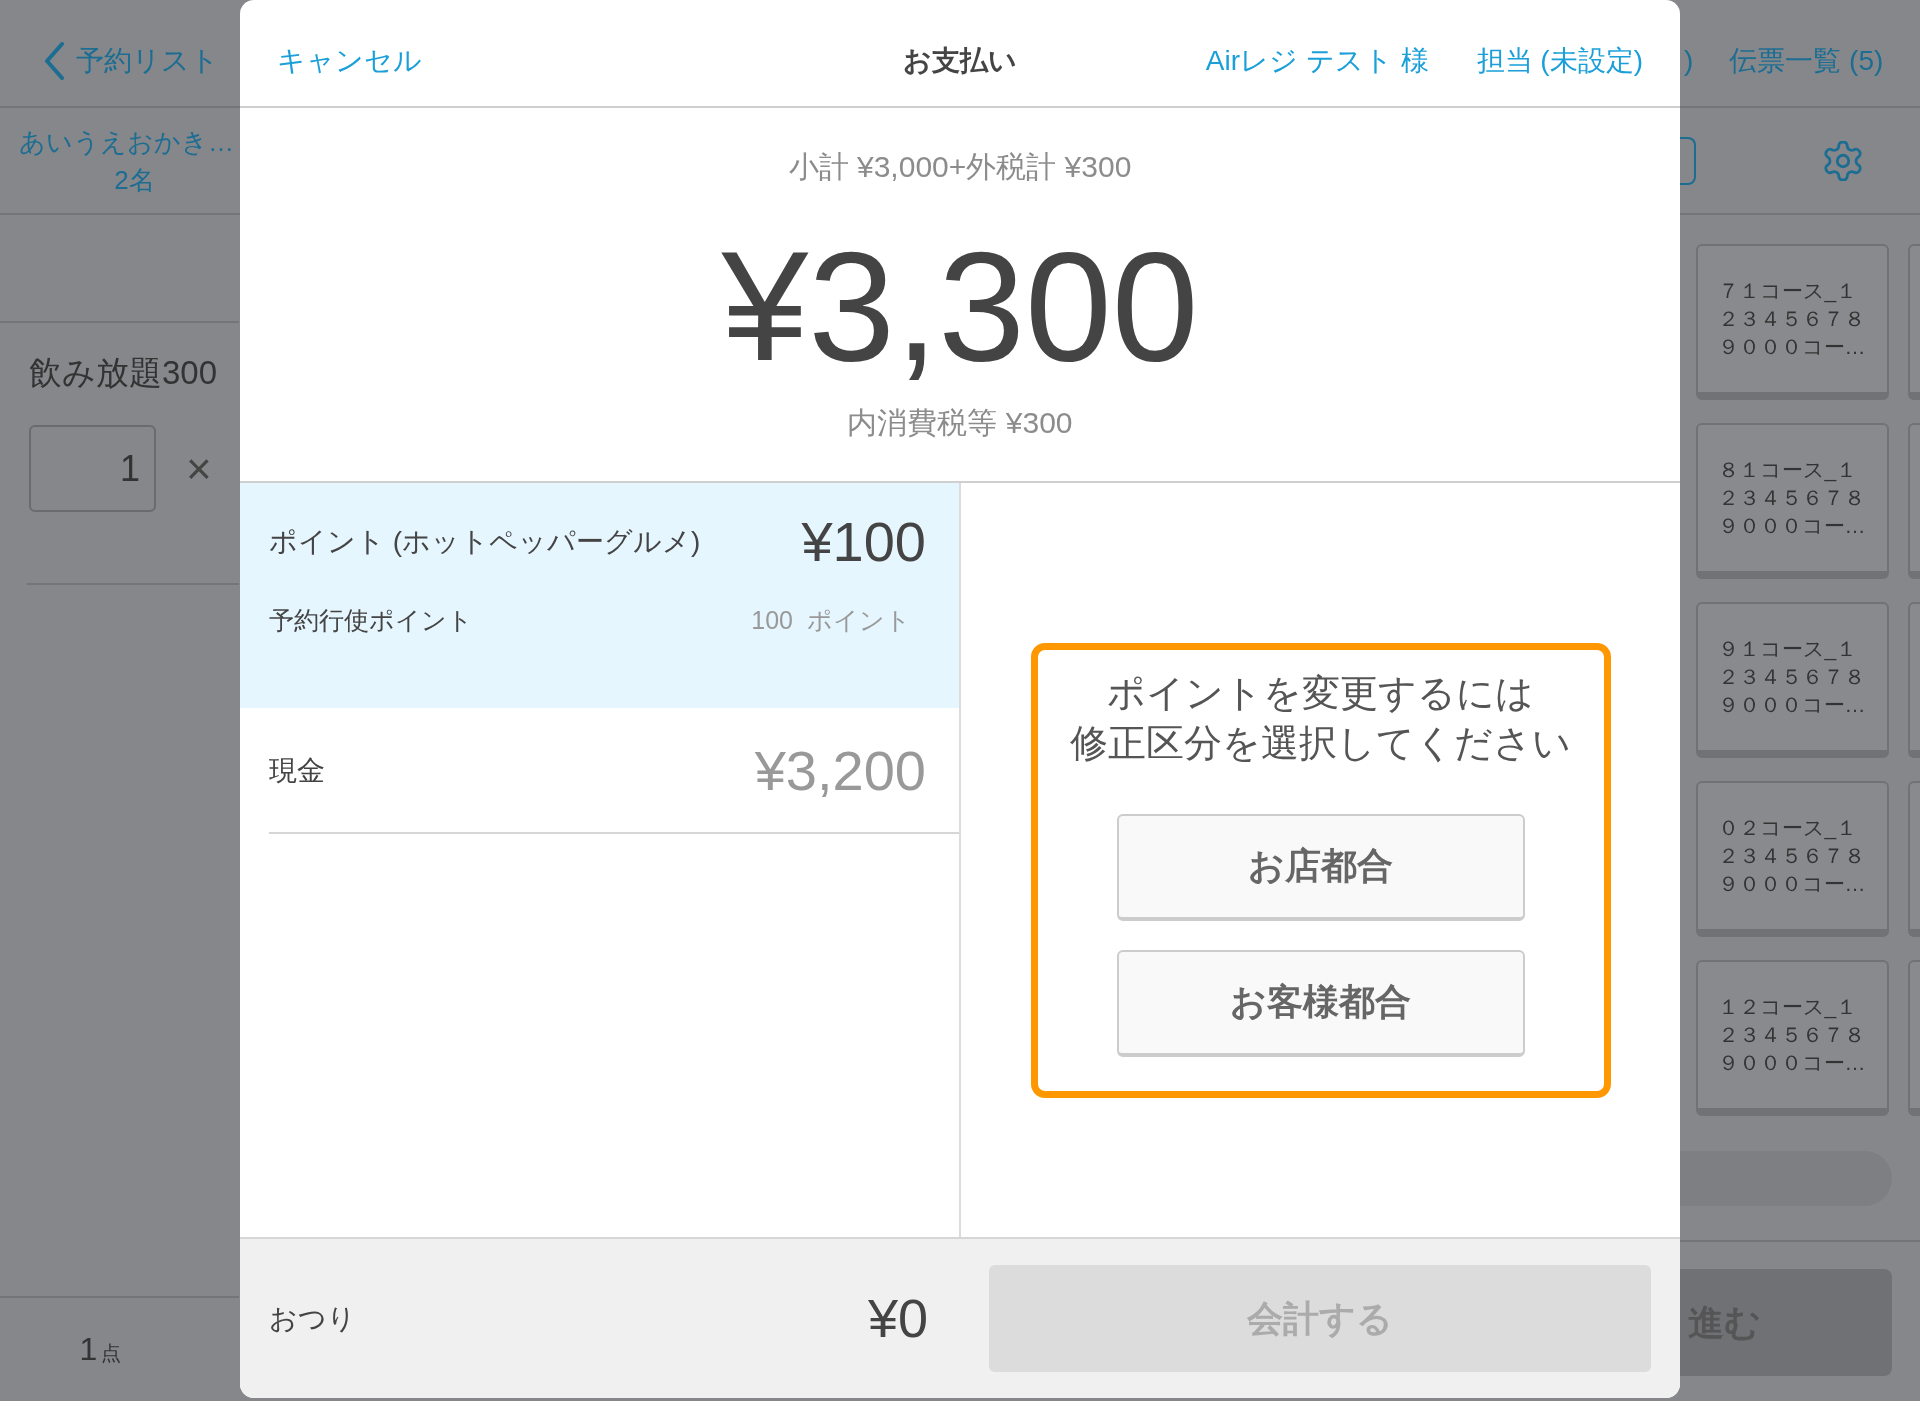 The height and width of the screenshot is (1401, 1920). Describe the element at coordinates (312, 1318) in the screenshot. I see `change-label: おつり` at that location.